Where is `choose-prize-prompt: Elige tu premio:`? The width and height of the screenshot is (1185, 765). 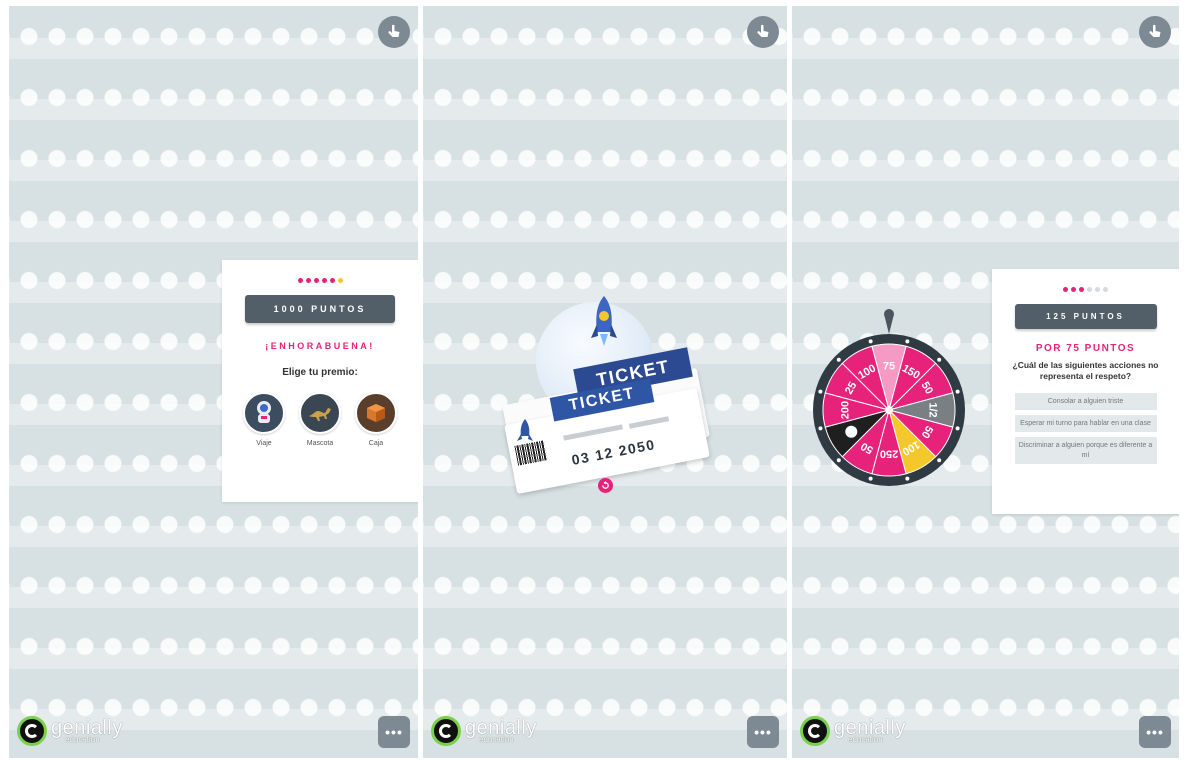
choose-prize-prompt: Elige tu premio: is located at coordinates (320, 372).